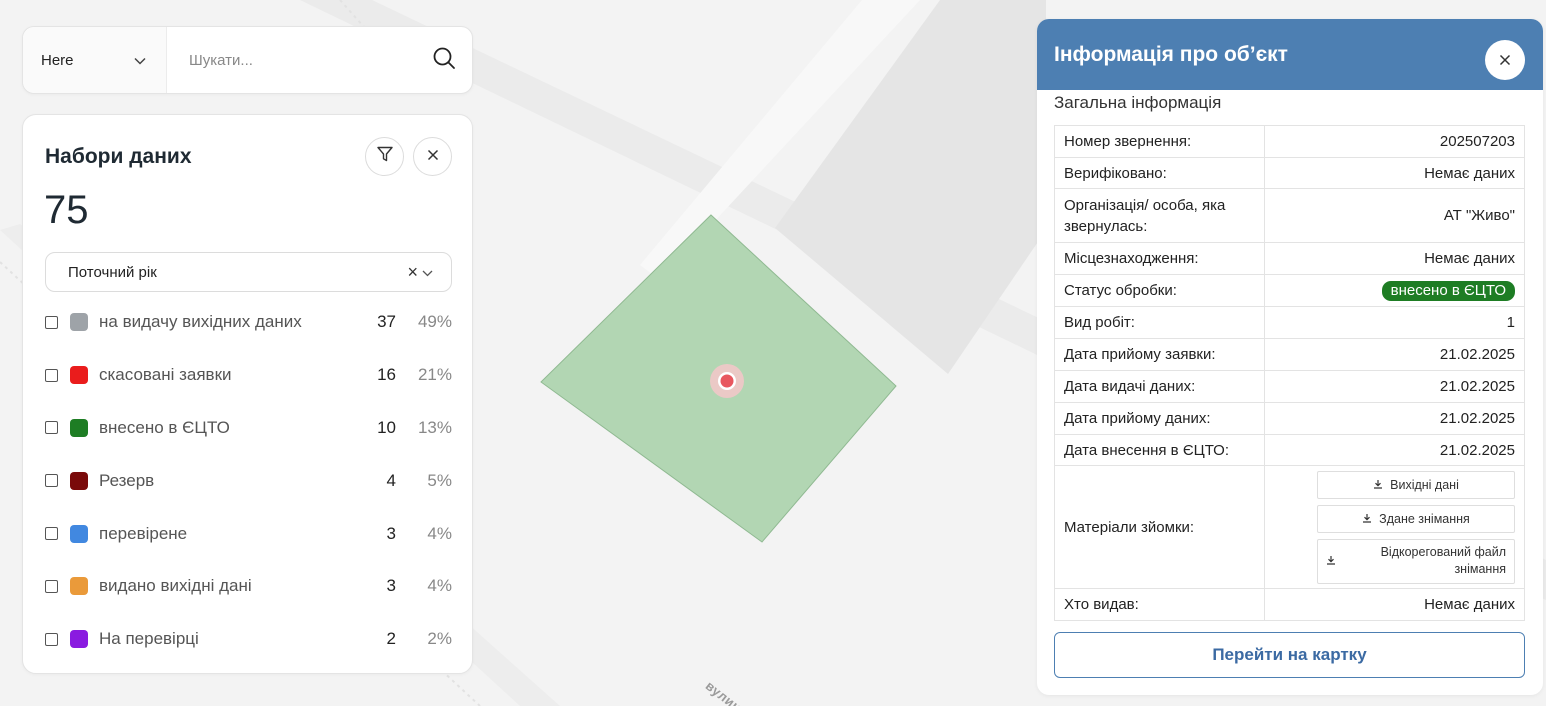 This screenshot has height=706, width=1546. Describe the element at coordinates (1394, 215) in the screenshot. I see `organization-value: АТ "Живо"` at that location.